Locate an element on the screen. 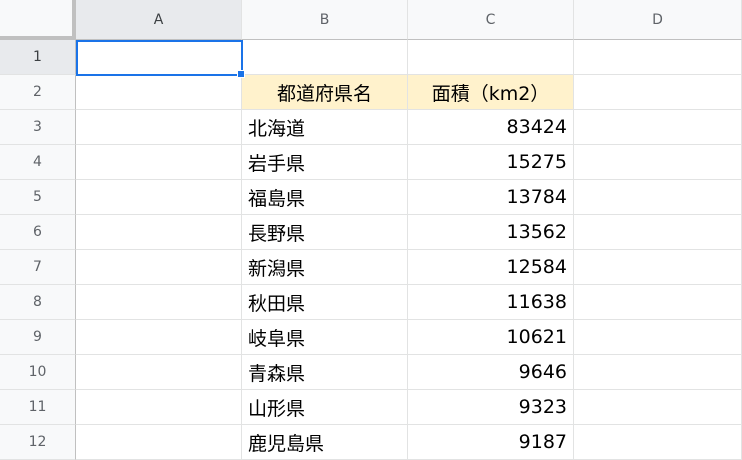  area-cell: 9646 is located at coordinates (491, 372).